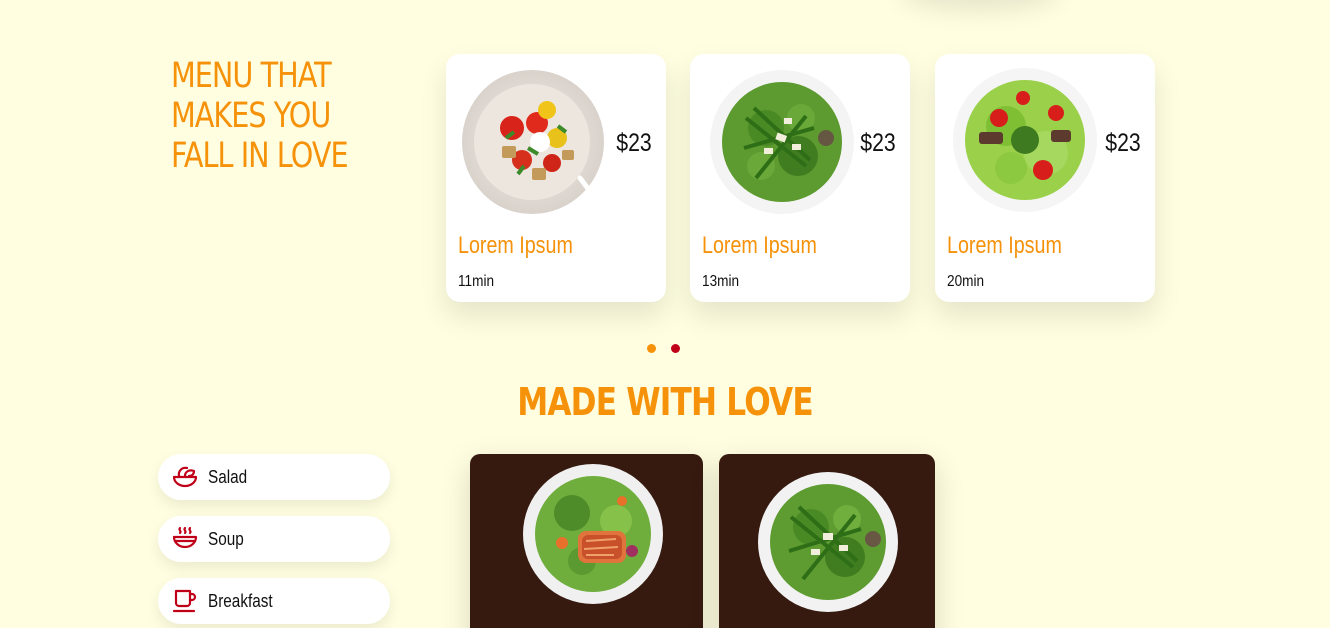 Image resolution: width=1330 pixels, height=628 pixels. I want to click on tomato-salad-plate-image, so click(536, 143).